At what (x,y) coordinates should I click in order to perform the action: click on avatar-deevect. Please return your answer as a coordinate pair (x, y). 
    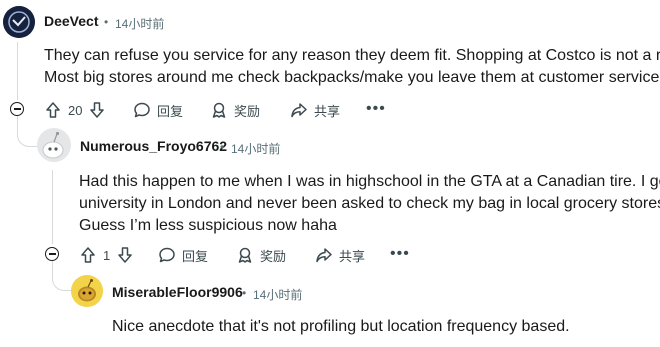
    Looking at the image, I should click on (19, 22).